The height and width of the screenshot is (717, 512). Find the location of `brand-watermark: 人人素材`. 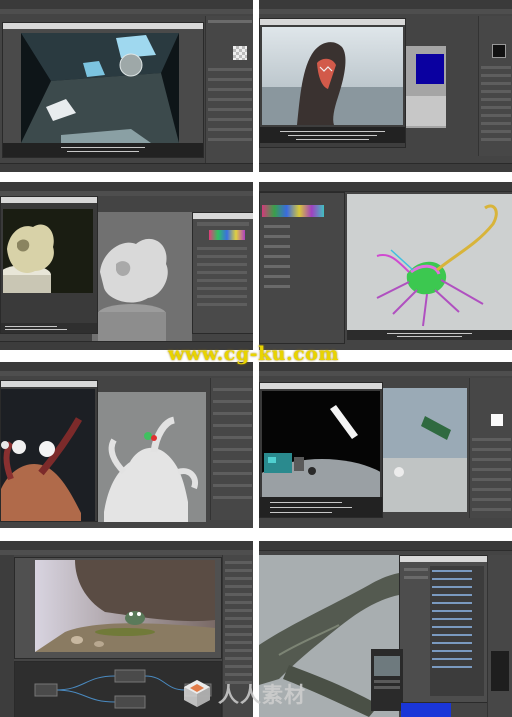

brand-watermark: 人人素材 is located at coordinates (257, 693).